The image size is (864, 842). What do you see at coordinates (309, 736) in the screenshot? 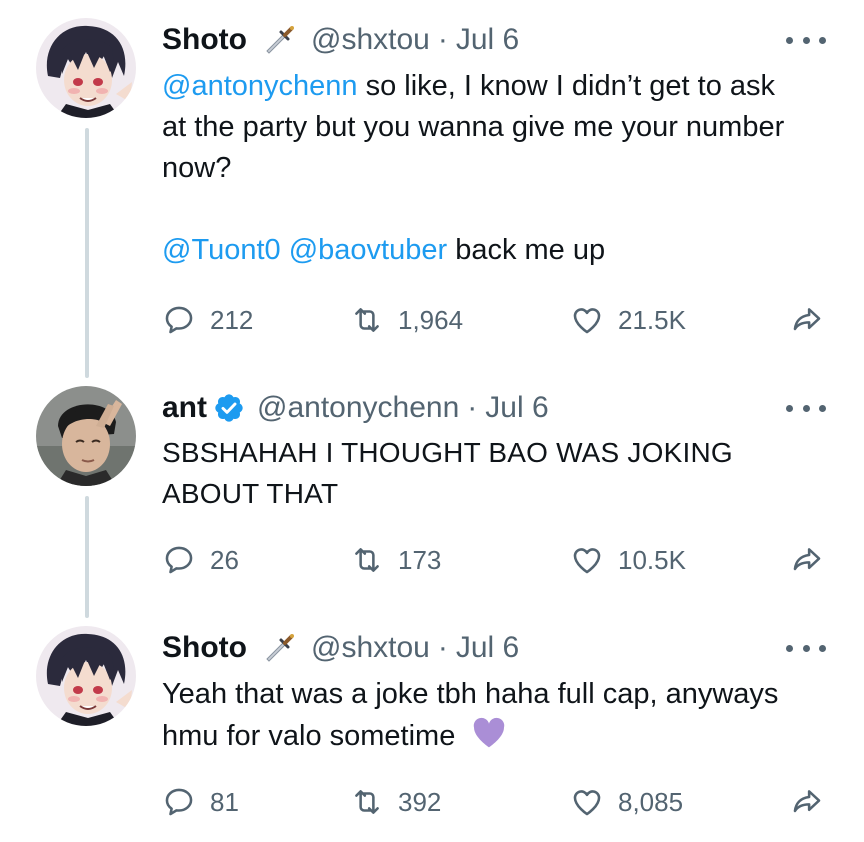
I see `text-segment: hmu for valo sometime` at bounding box center [309, 736].